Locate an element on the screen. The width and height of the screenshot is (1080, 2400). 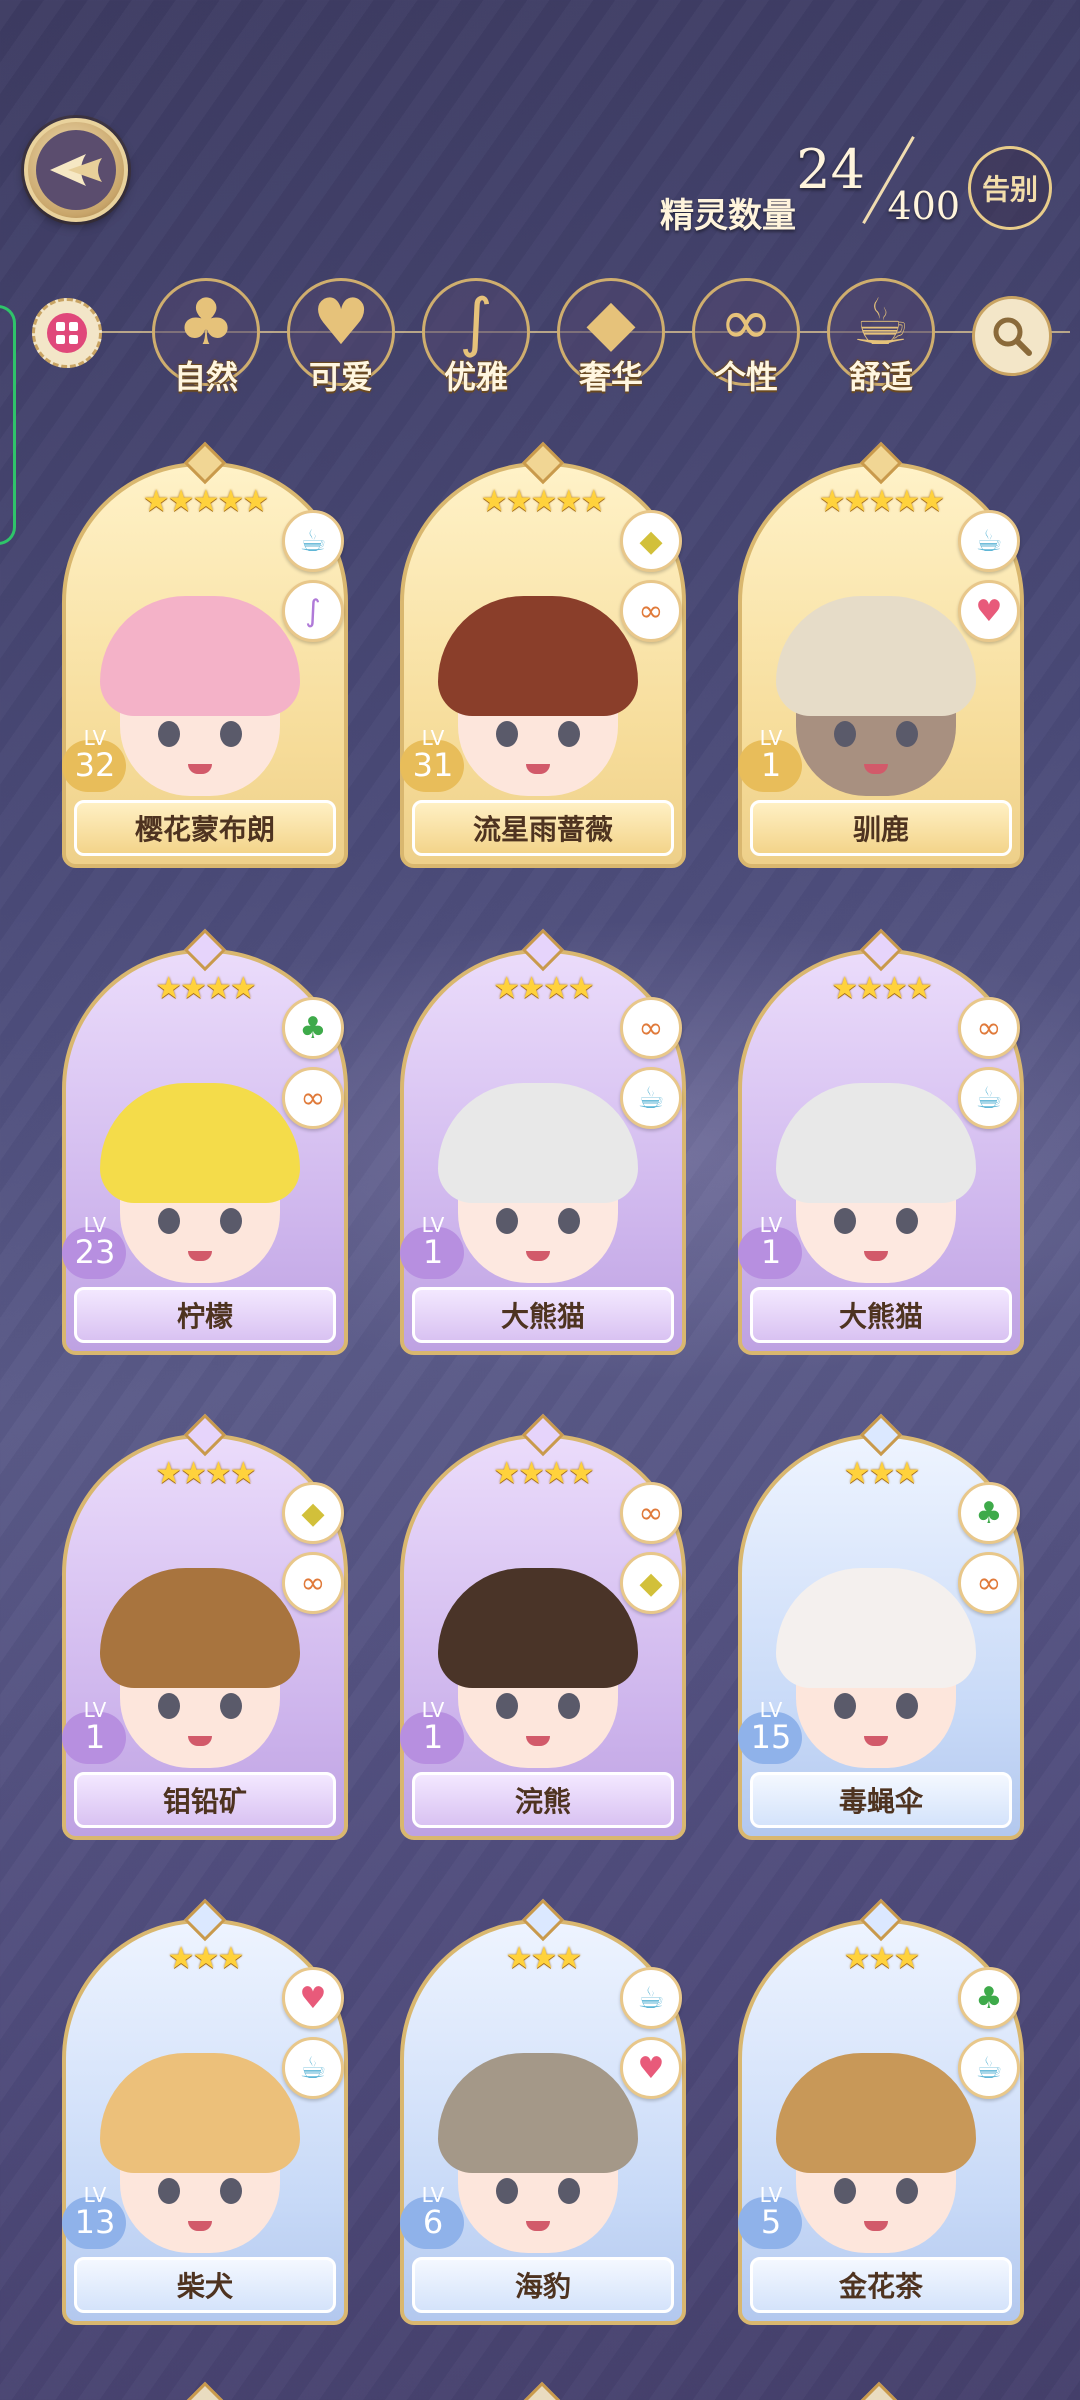
level-value: 13 is located at coordinates (95, 2222).